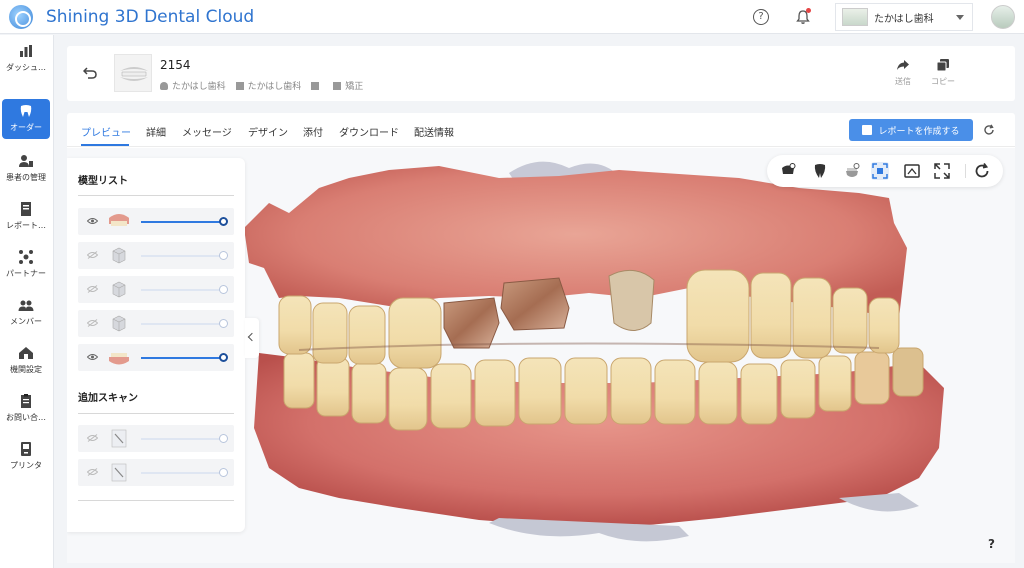  Describe the element at coordinates (26, 169) in the screenshot. I see `sidebar-item-patients: 患者の管理` at that location.